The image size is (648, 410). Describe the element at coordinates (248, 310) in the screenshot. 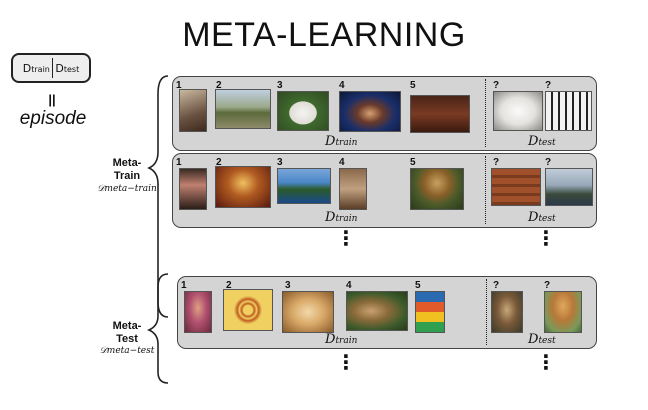

I see `train-image-pretzel` at that location.